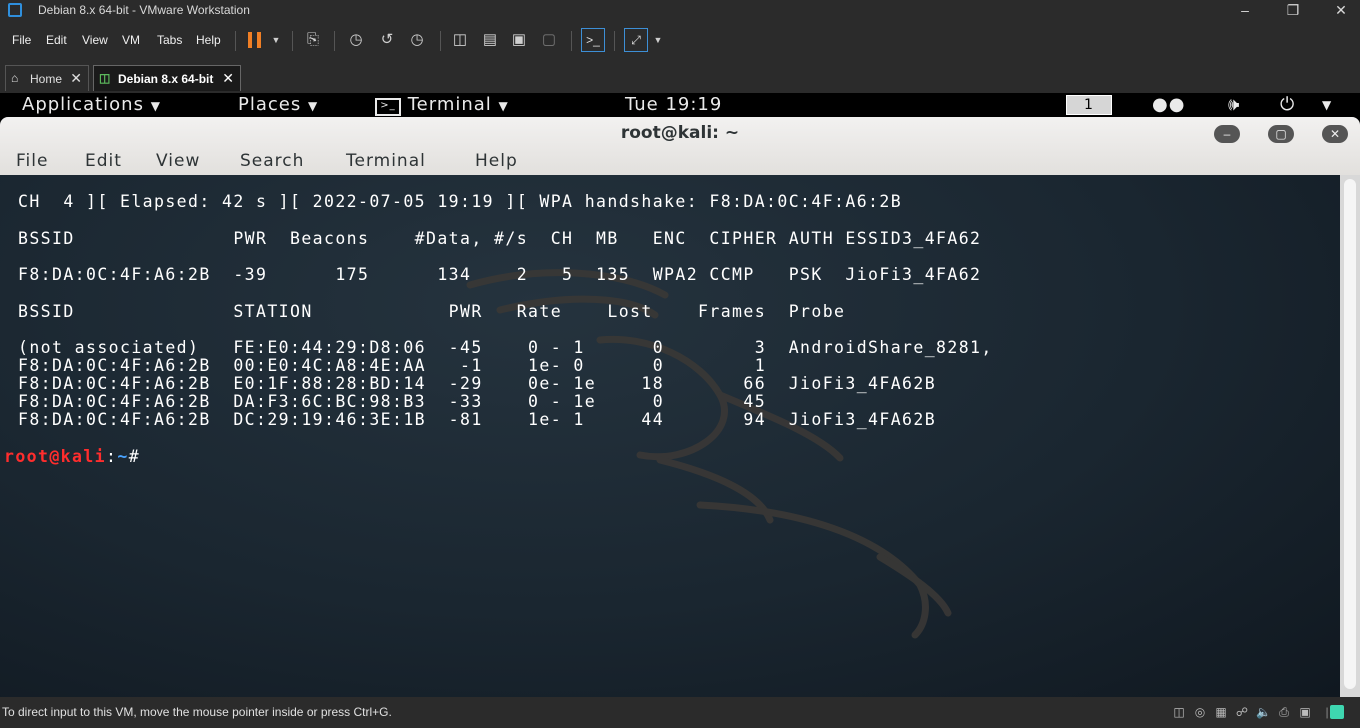  Describe the element at coordinates (1305, 712) in the screenshot. I see `display-icon: ▣` at that location.